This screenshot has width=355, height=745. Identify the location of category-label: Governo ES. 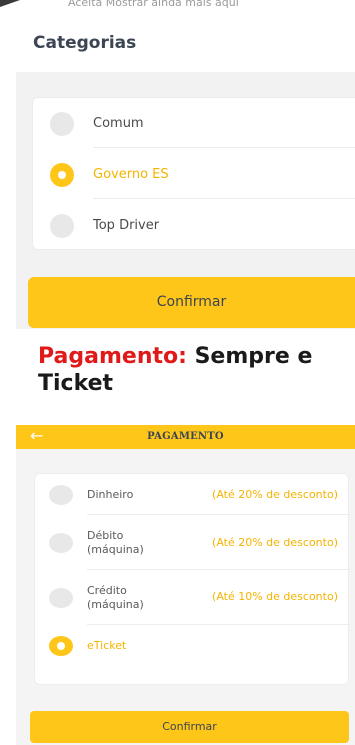
(131, 174).